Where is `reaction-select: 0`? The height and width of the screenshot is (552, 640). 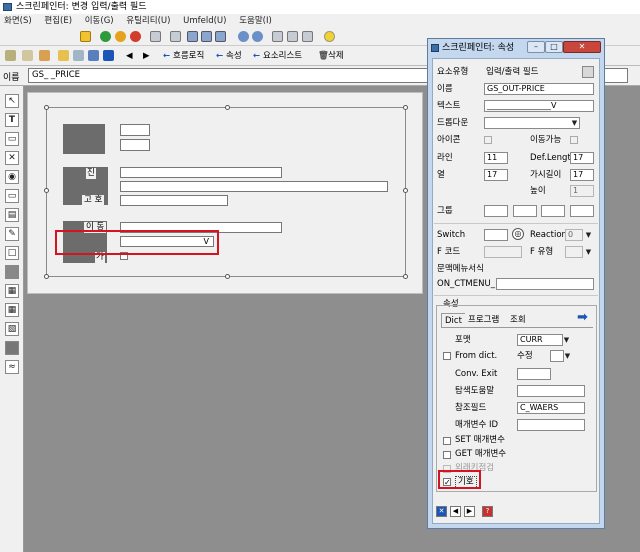
reaction-select: 0 is located at coordinates (574, 235).